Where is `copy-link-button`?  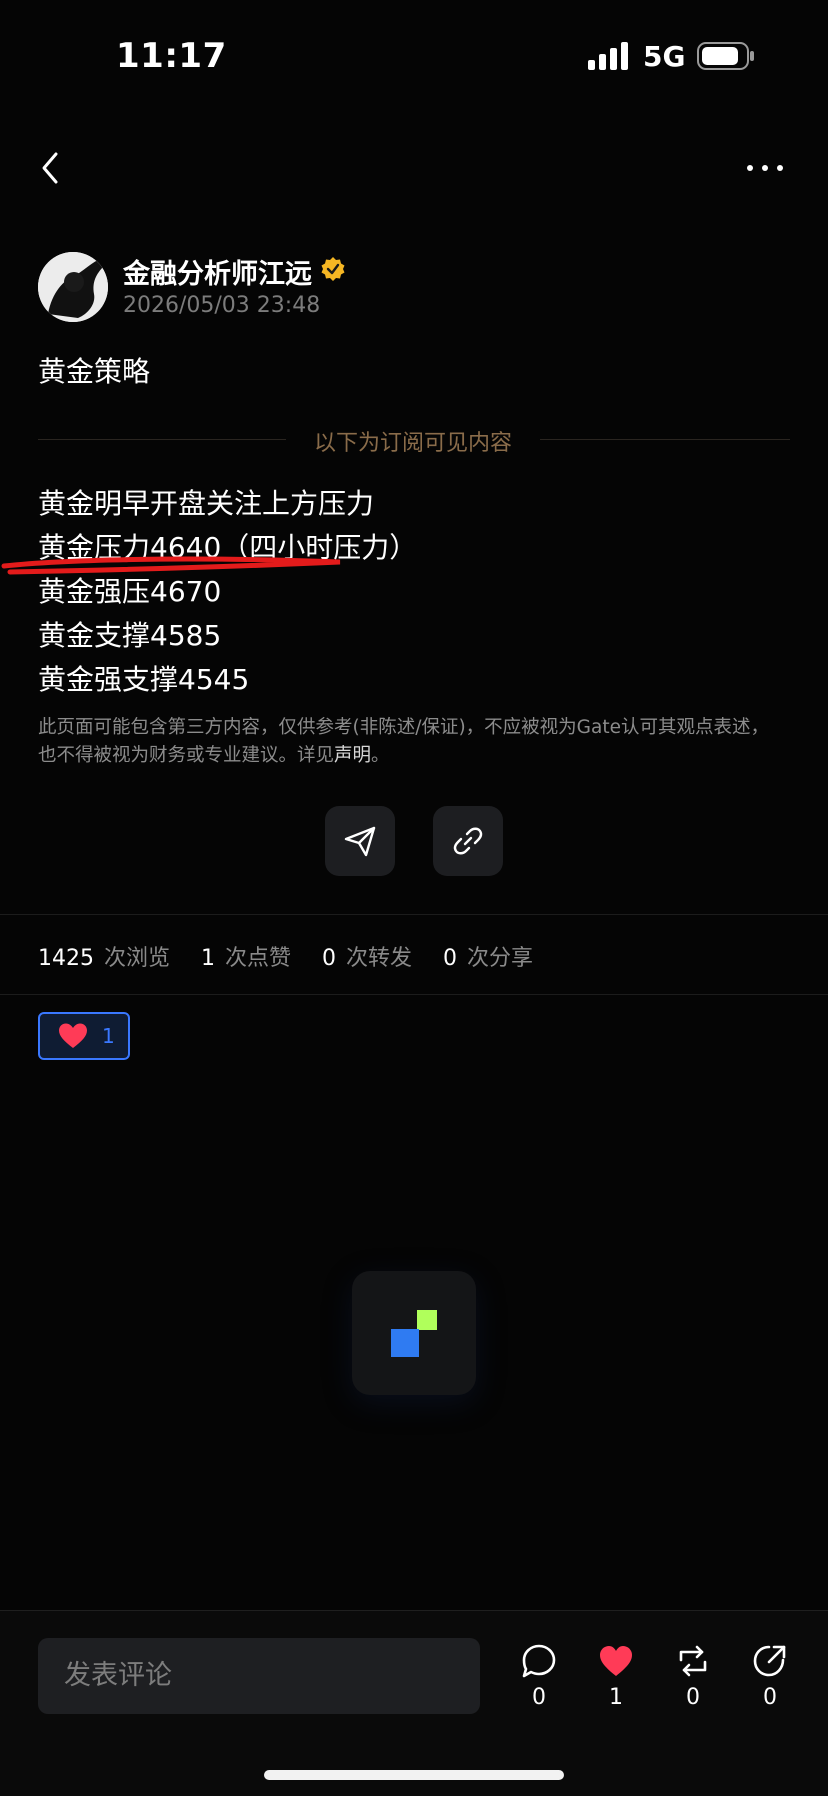
copy-link-button is located at coordinates (468, 841).